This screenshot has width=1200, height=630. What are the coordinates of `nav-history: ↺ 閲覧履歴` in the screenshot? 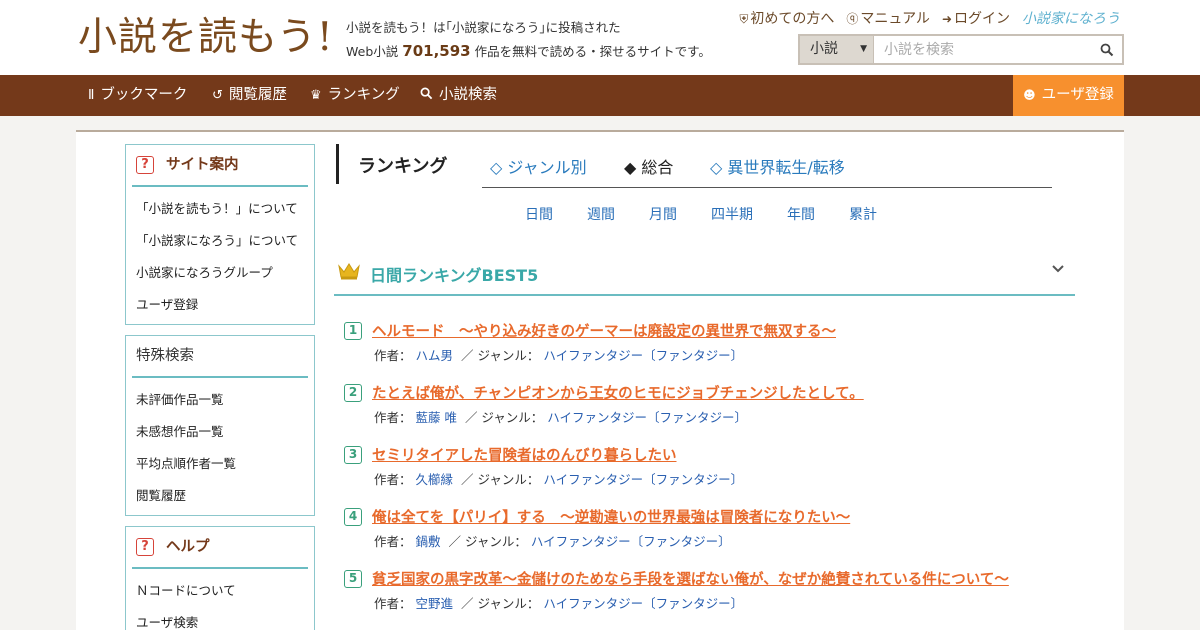 It's located at (249, 95).